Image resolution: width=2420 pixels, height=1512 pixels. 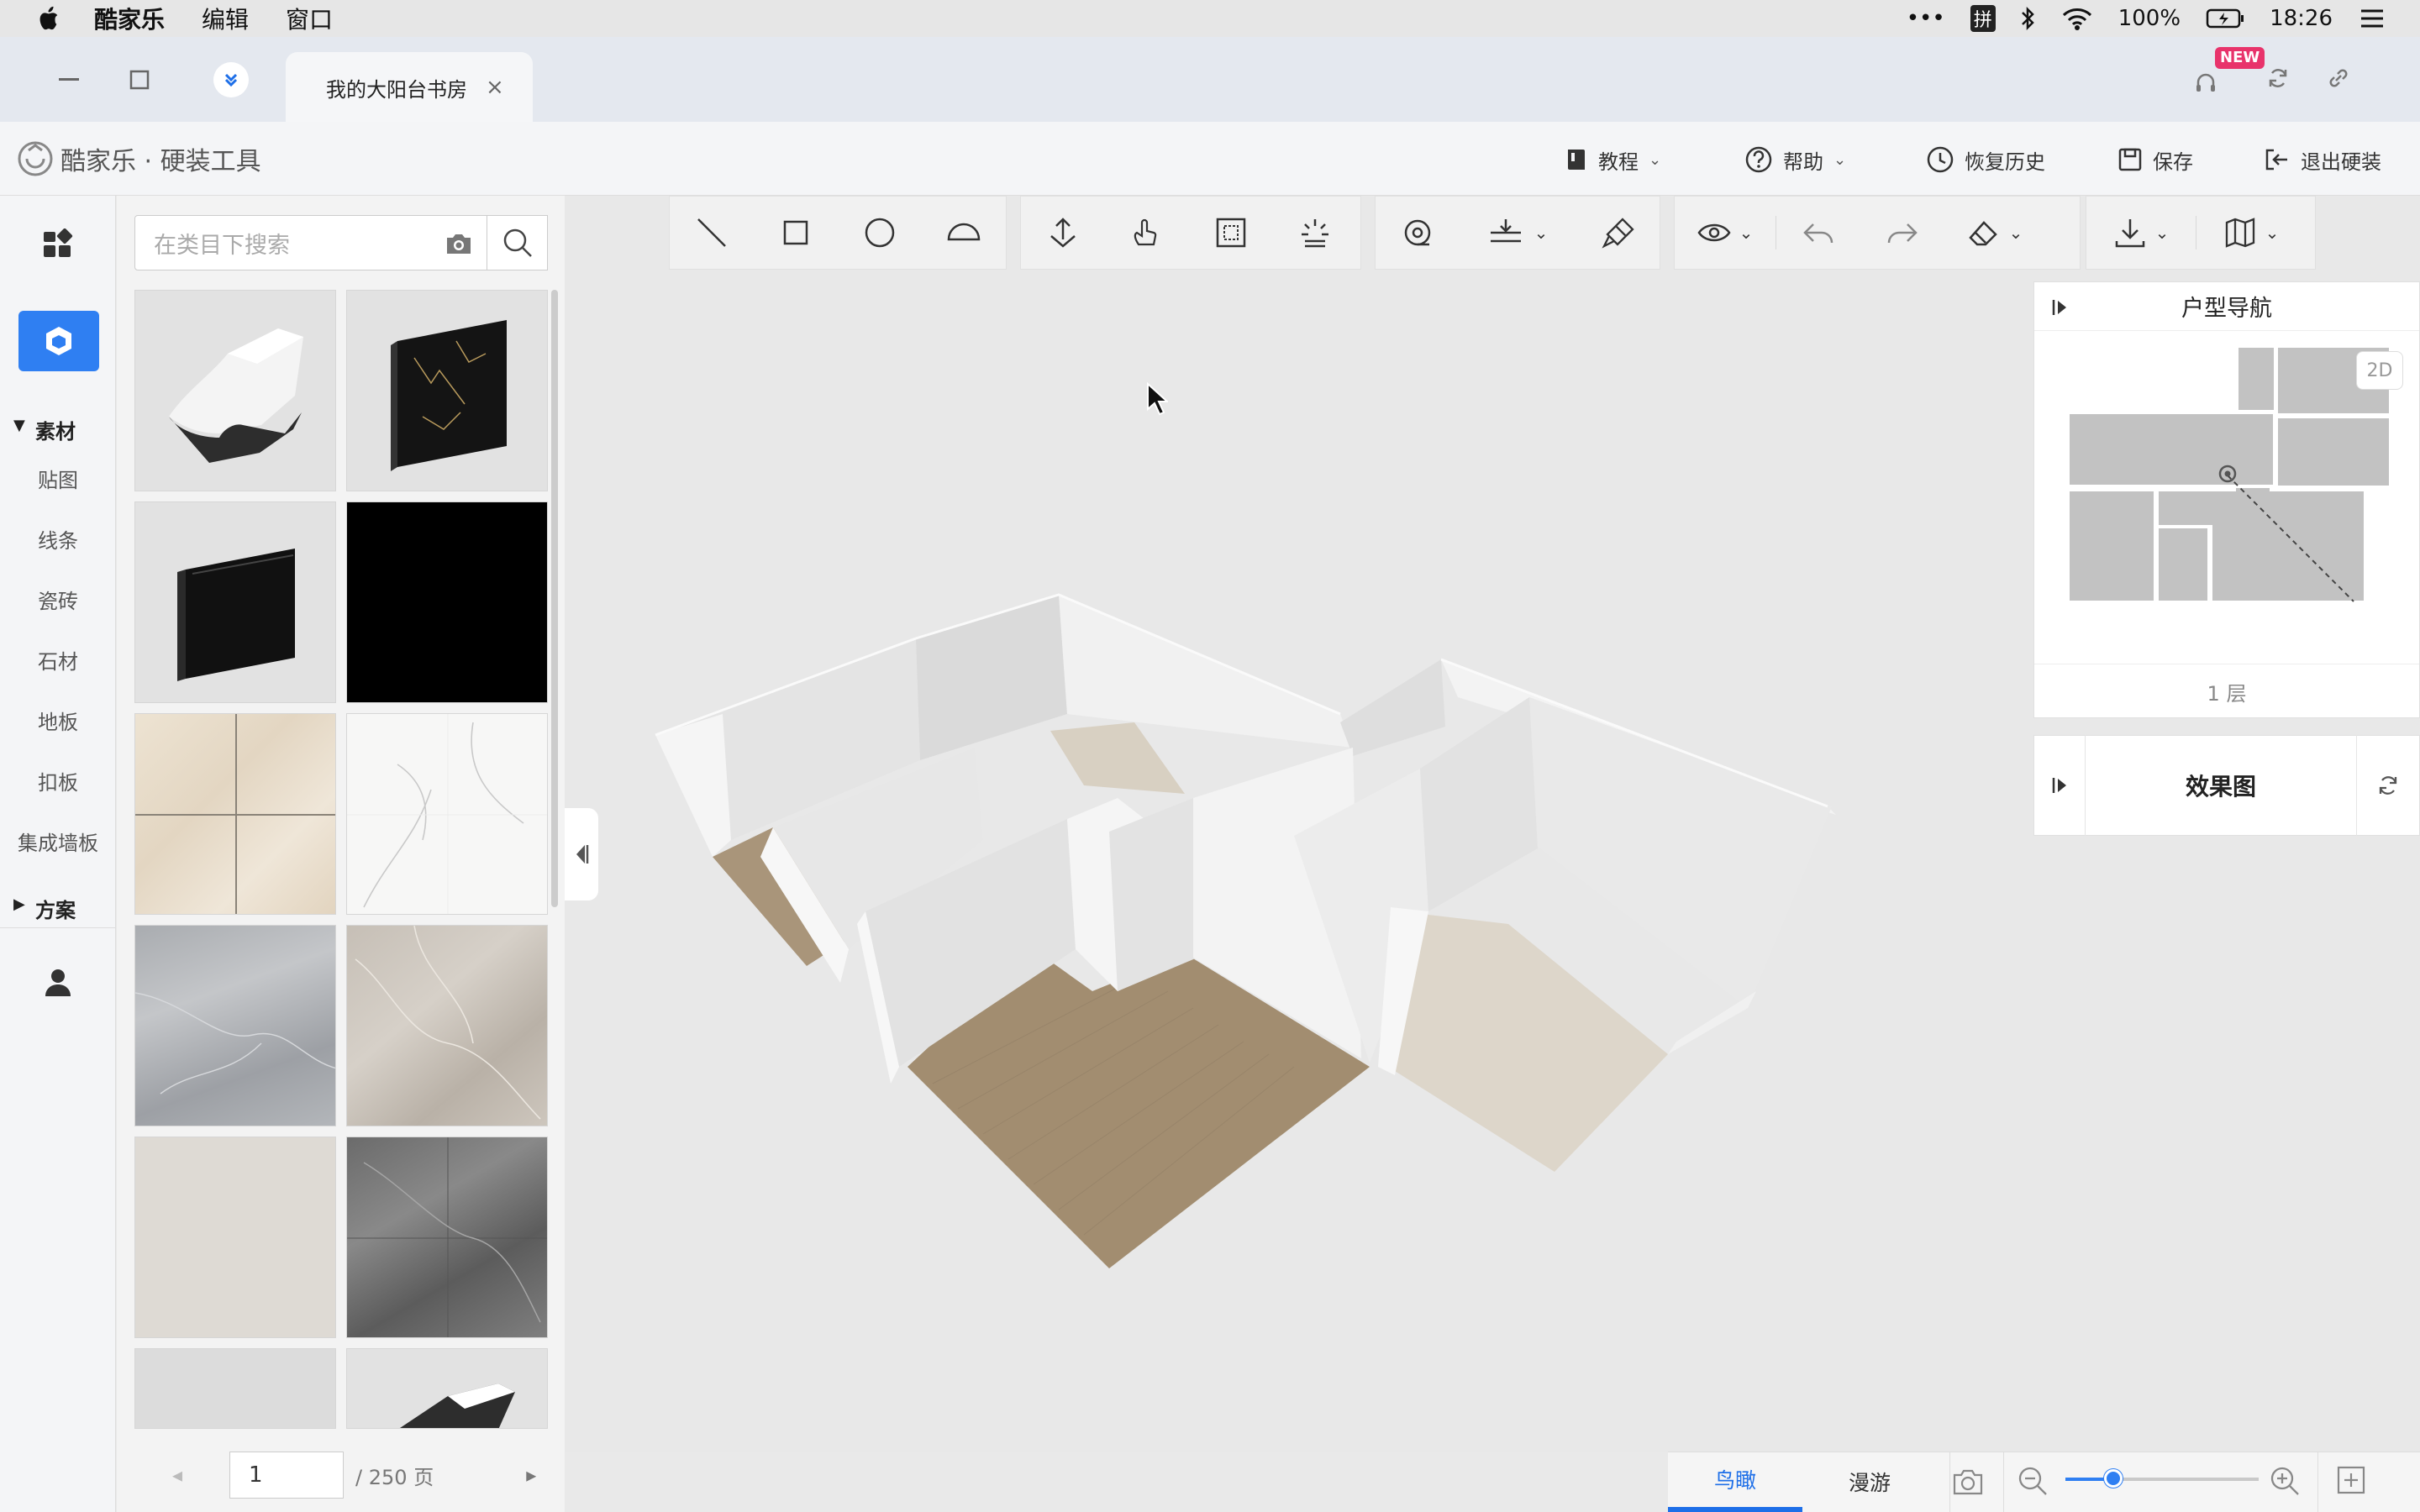 I want to click on brush-tool-button, so click(x=1618, y=233).